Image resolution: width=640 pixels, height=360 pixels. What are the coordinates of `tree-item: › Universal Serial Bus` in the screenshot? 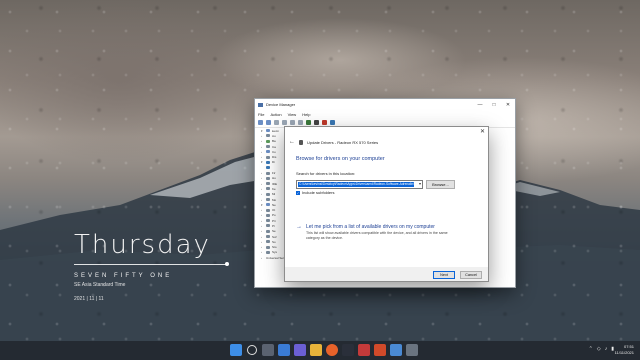 It's located at (277, 257).